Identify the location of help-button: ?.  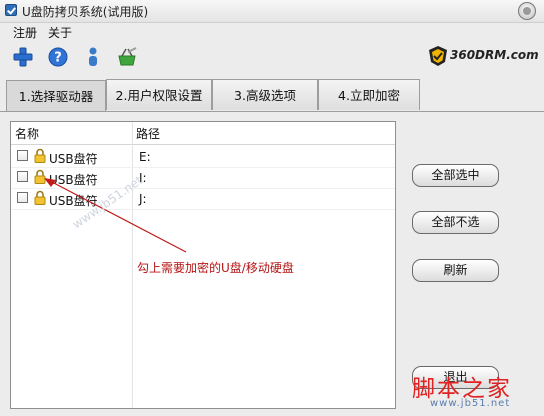
(58, 57).